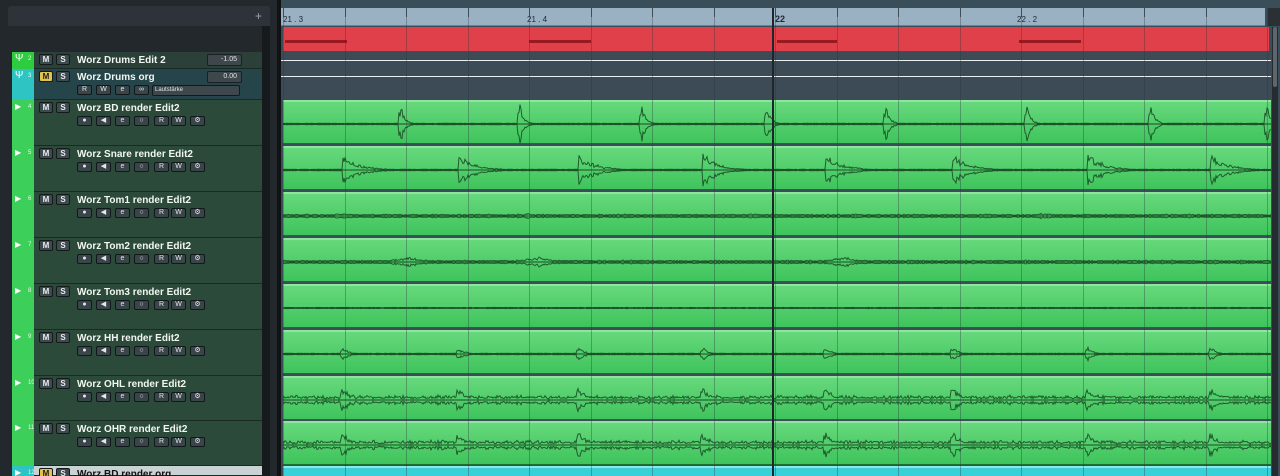 The image size is (1280, 476). I want to click on track-header: ▶ 7 M S Worz Tom2 render Edit2 ● ◀ e ○ R W ⚙, so click(137, 261).